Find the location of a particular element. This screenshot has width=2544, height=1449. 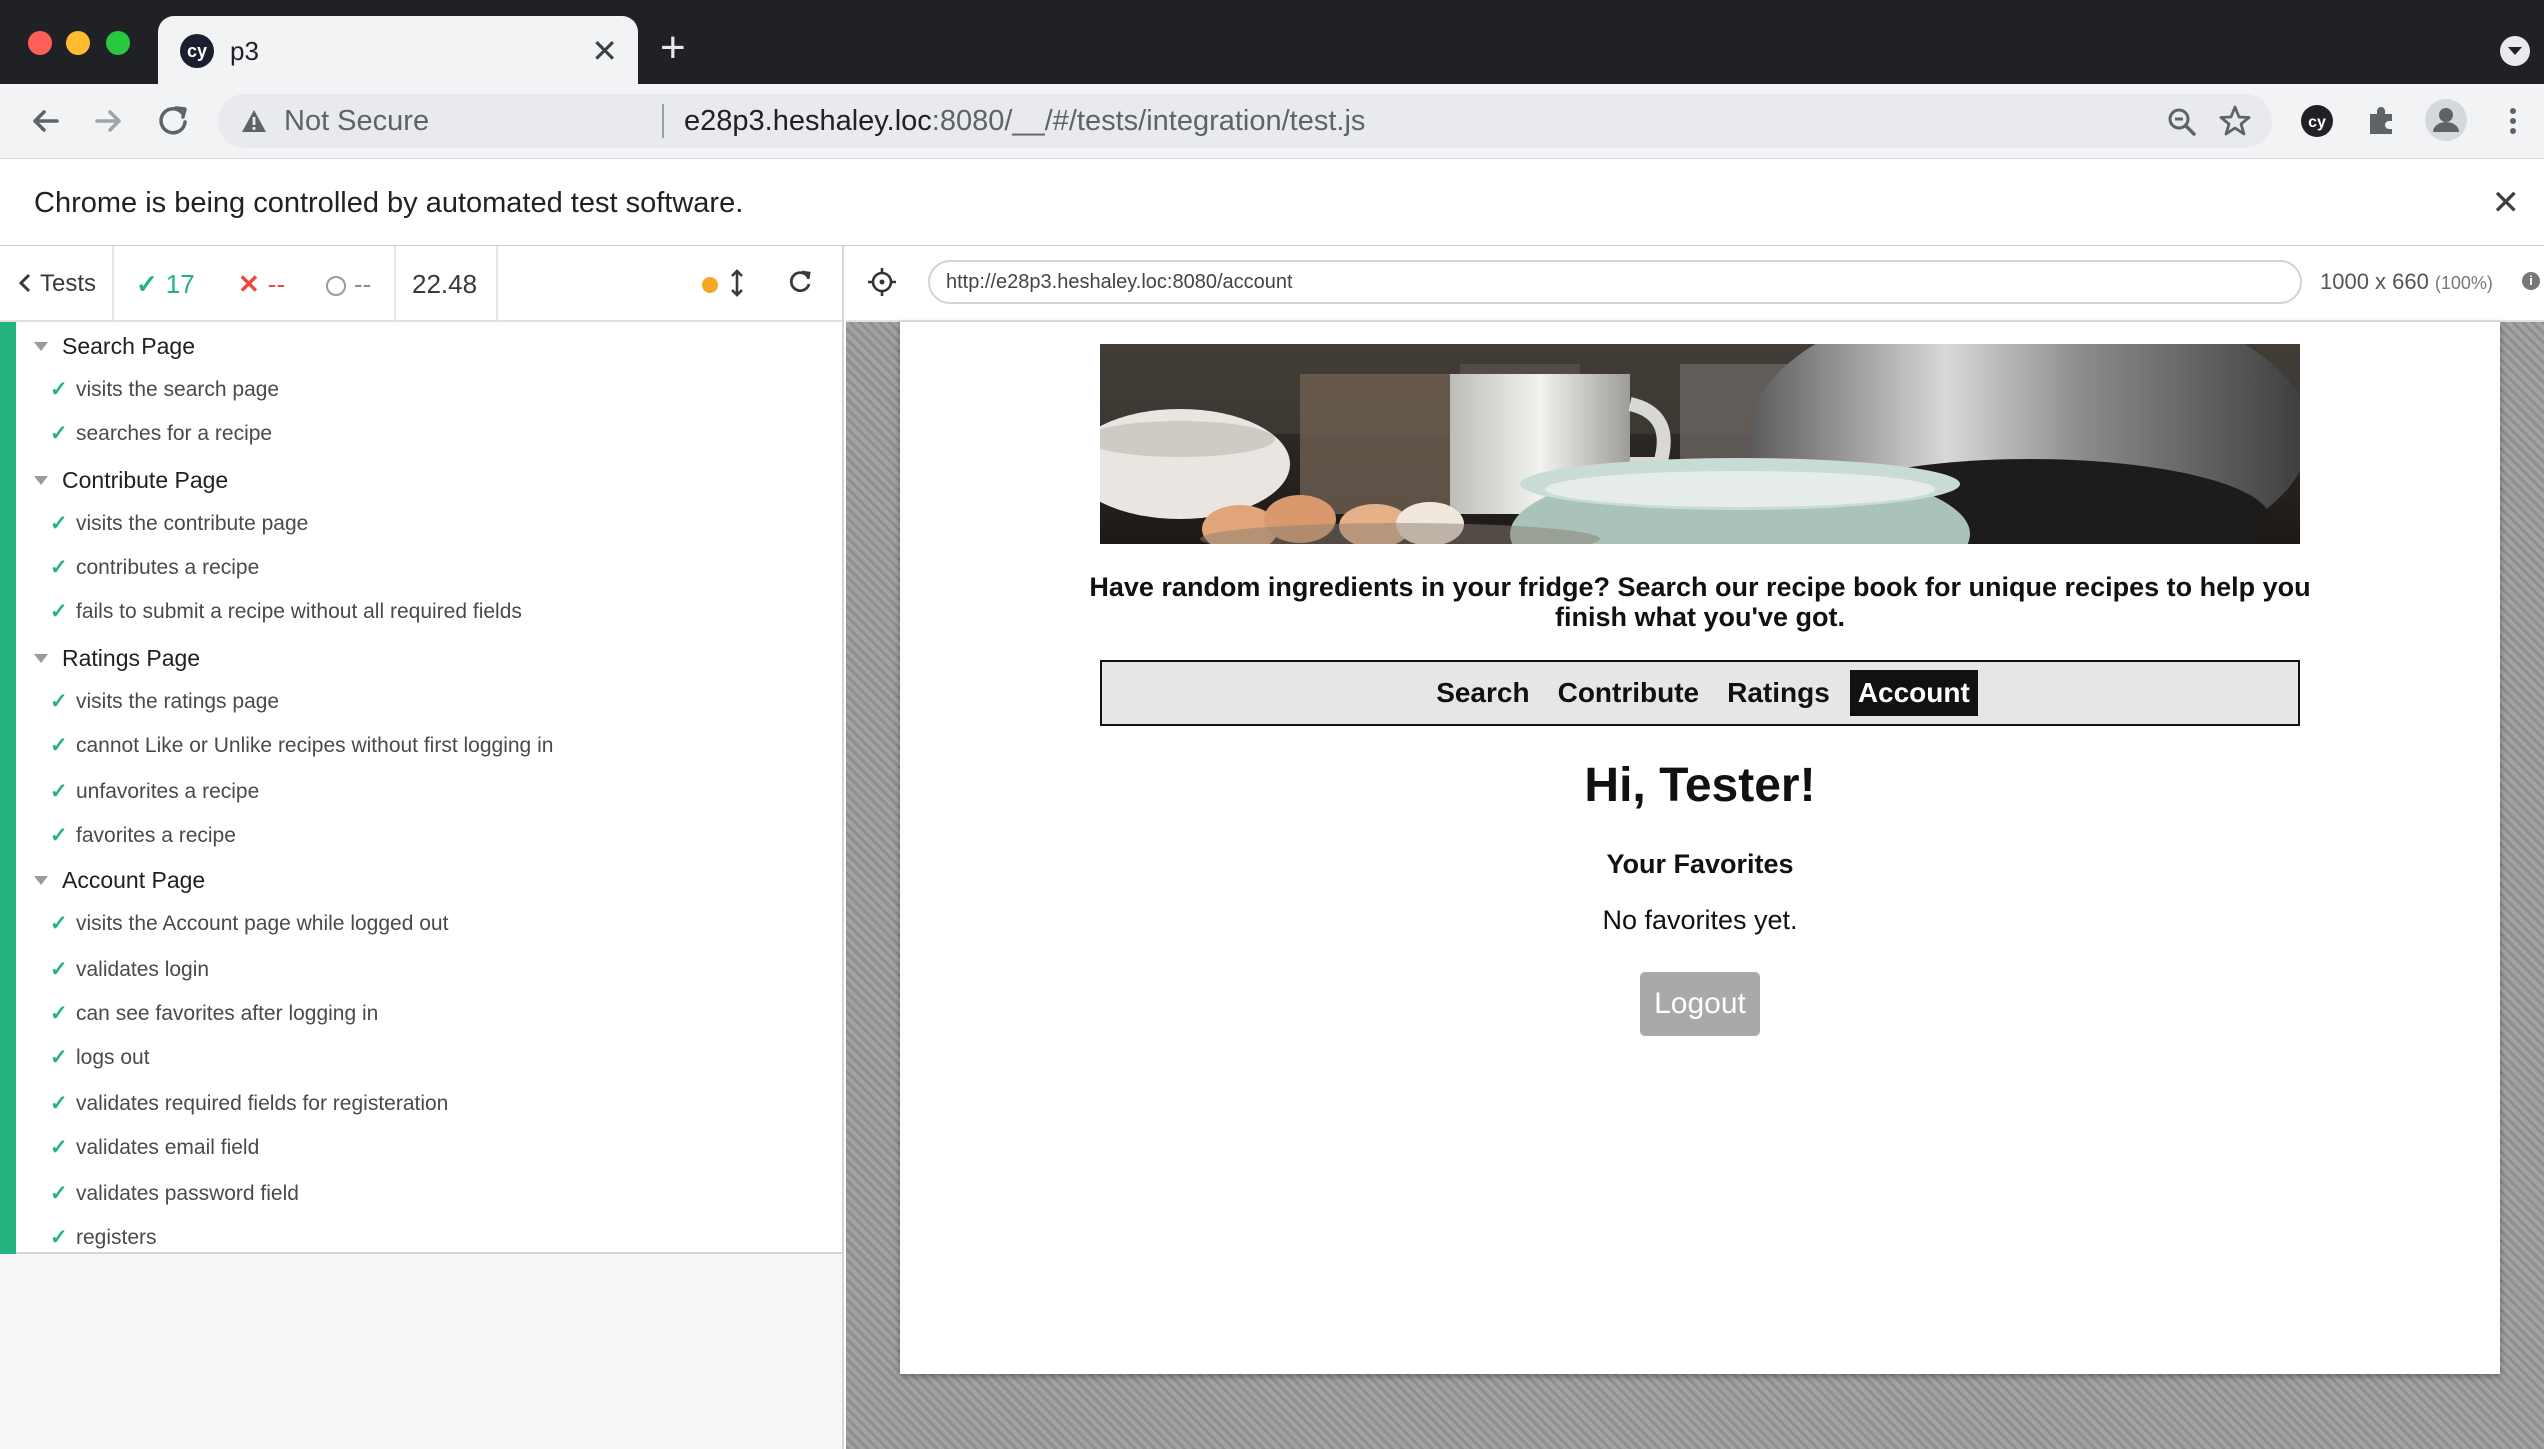

suite-title: Account Page is located at coordinates (119, 880).